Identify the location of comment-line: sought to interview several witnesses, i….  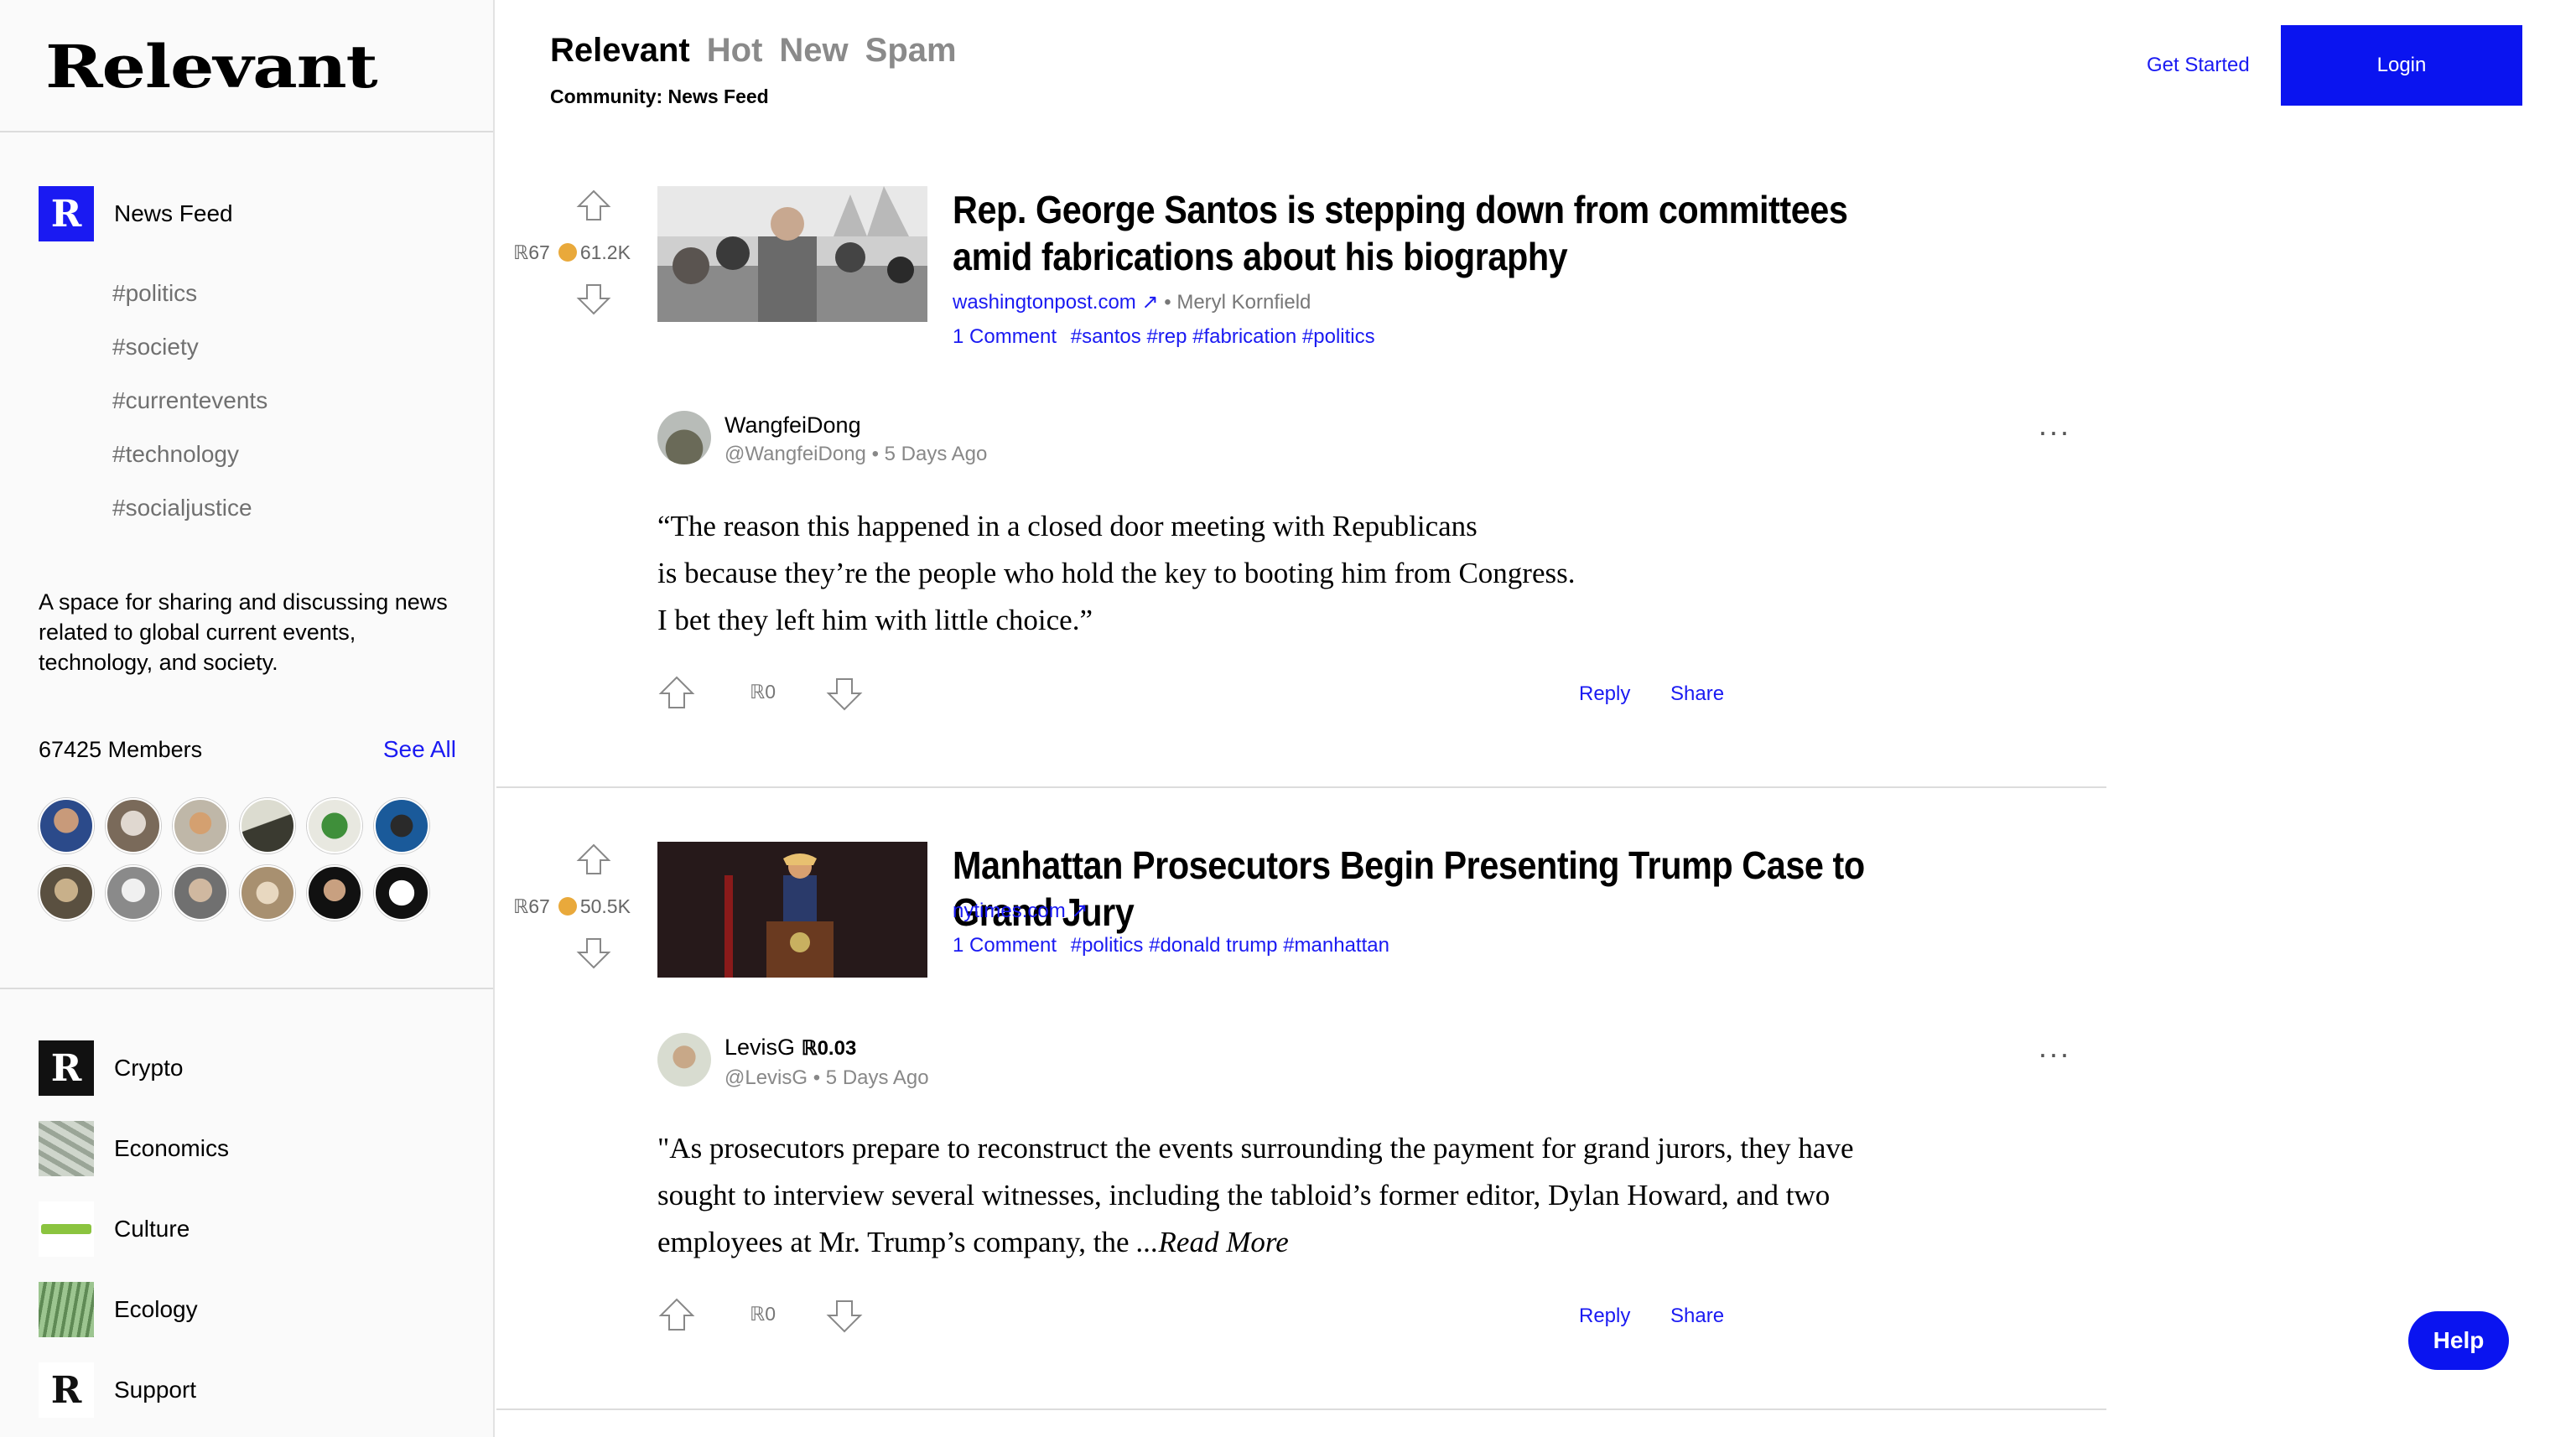
(1244, 1195).